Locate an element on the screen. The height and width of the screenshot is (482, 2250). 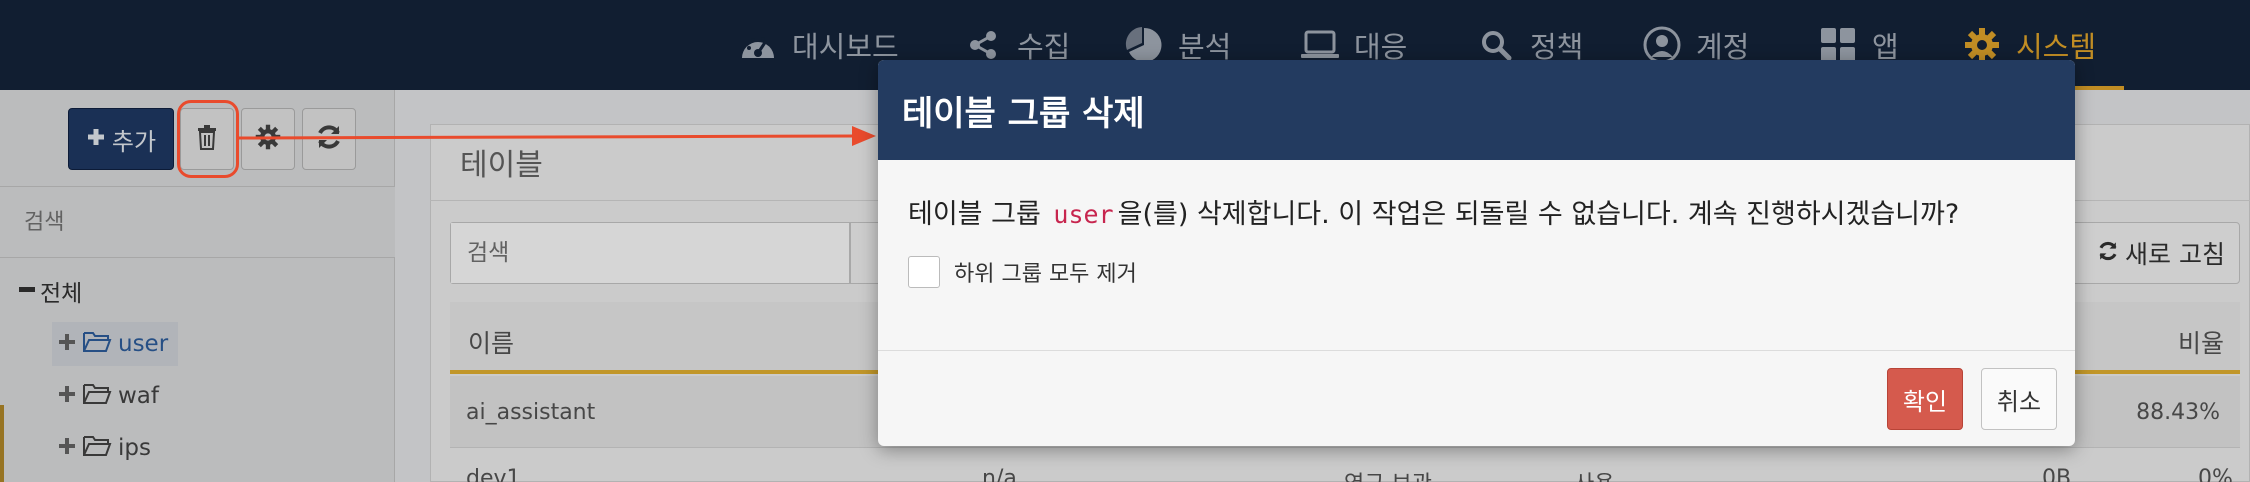
group-name: user is located at coordinates (1083, 214).